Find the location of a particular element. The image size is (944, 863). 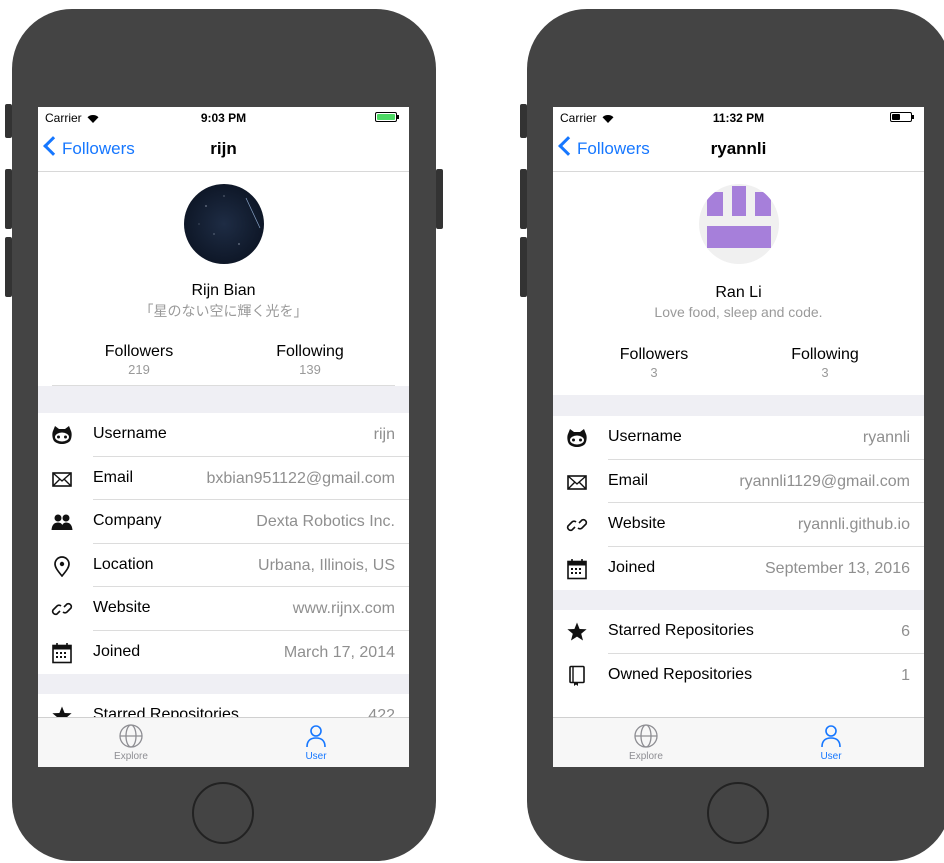

following-count: 139 is located at coordinates (310, 369).